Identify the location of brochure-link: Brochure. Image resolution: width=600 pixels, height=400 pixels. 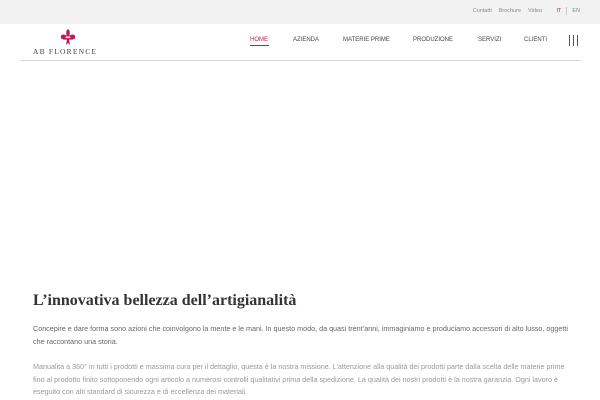
(510, 11).